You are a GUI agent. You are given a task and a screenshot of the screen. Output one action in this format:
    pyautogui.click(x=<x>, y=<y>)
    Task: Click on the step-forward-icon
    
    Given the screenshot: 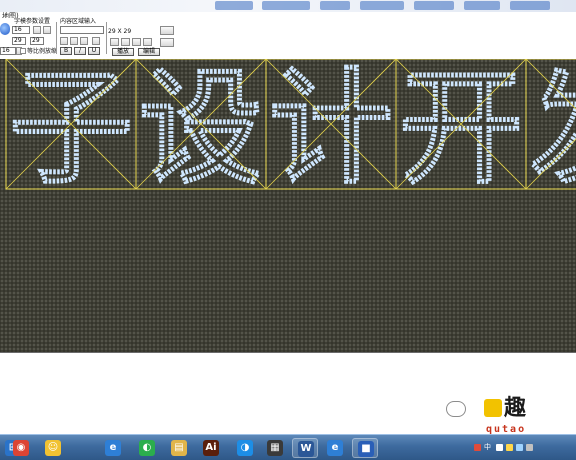 What is the action you would take?
    pyautogui.click(x=147, y=42)
    